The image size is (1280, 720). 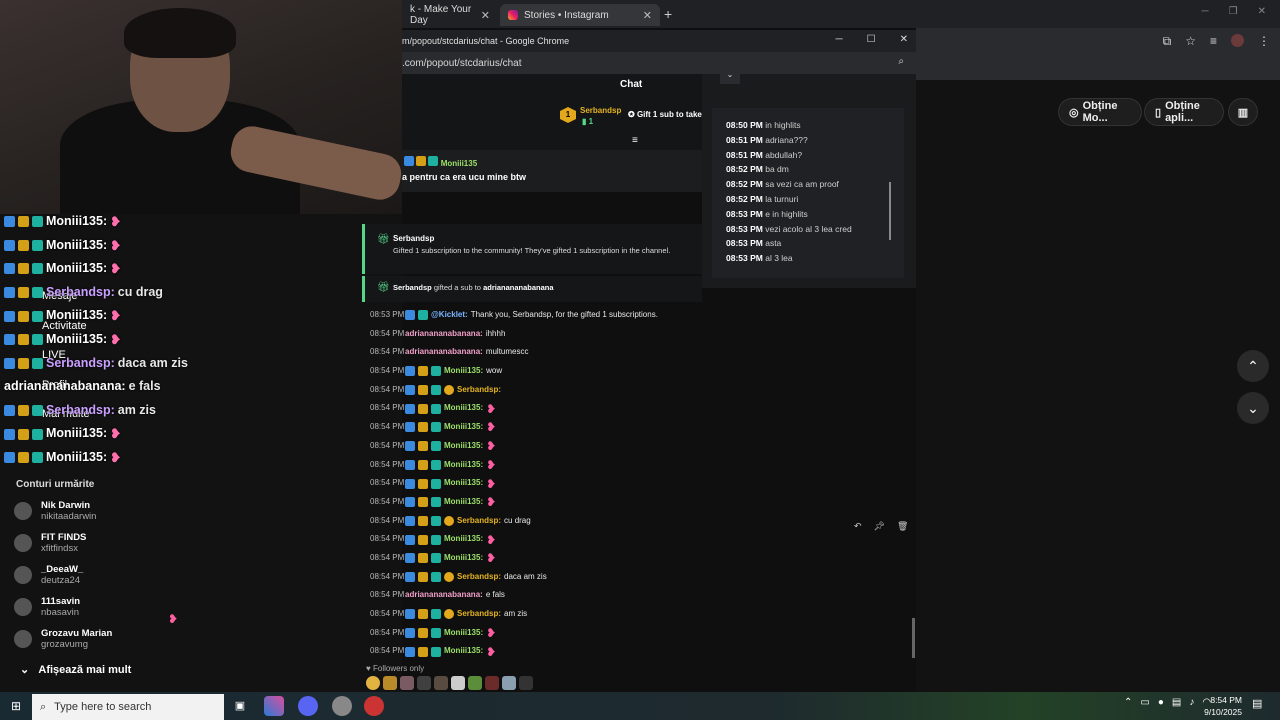 I want to click on pin-icon: 📌︎, so click(x=879, y=526).